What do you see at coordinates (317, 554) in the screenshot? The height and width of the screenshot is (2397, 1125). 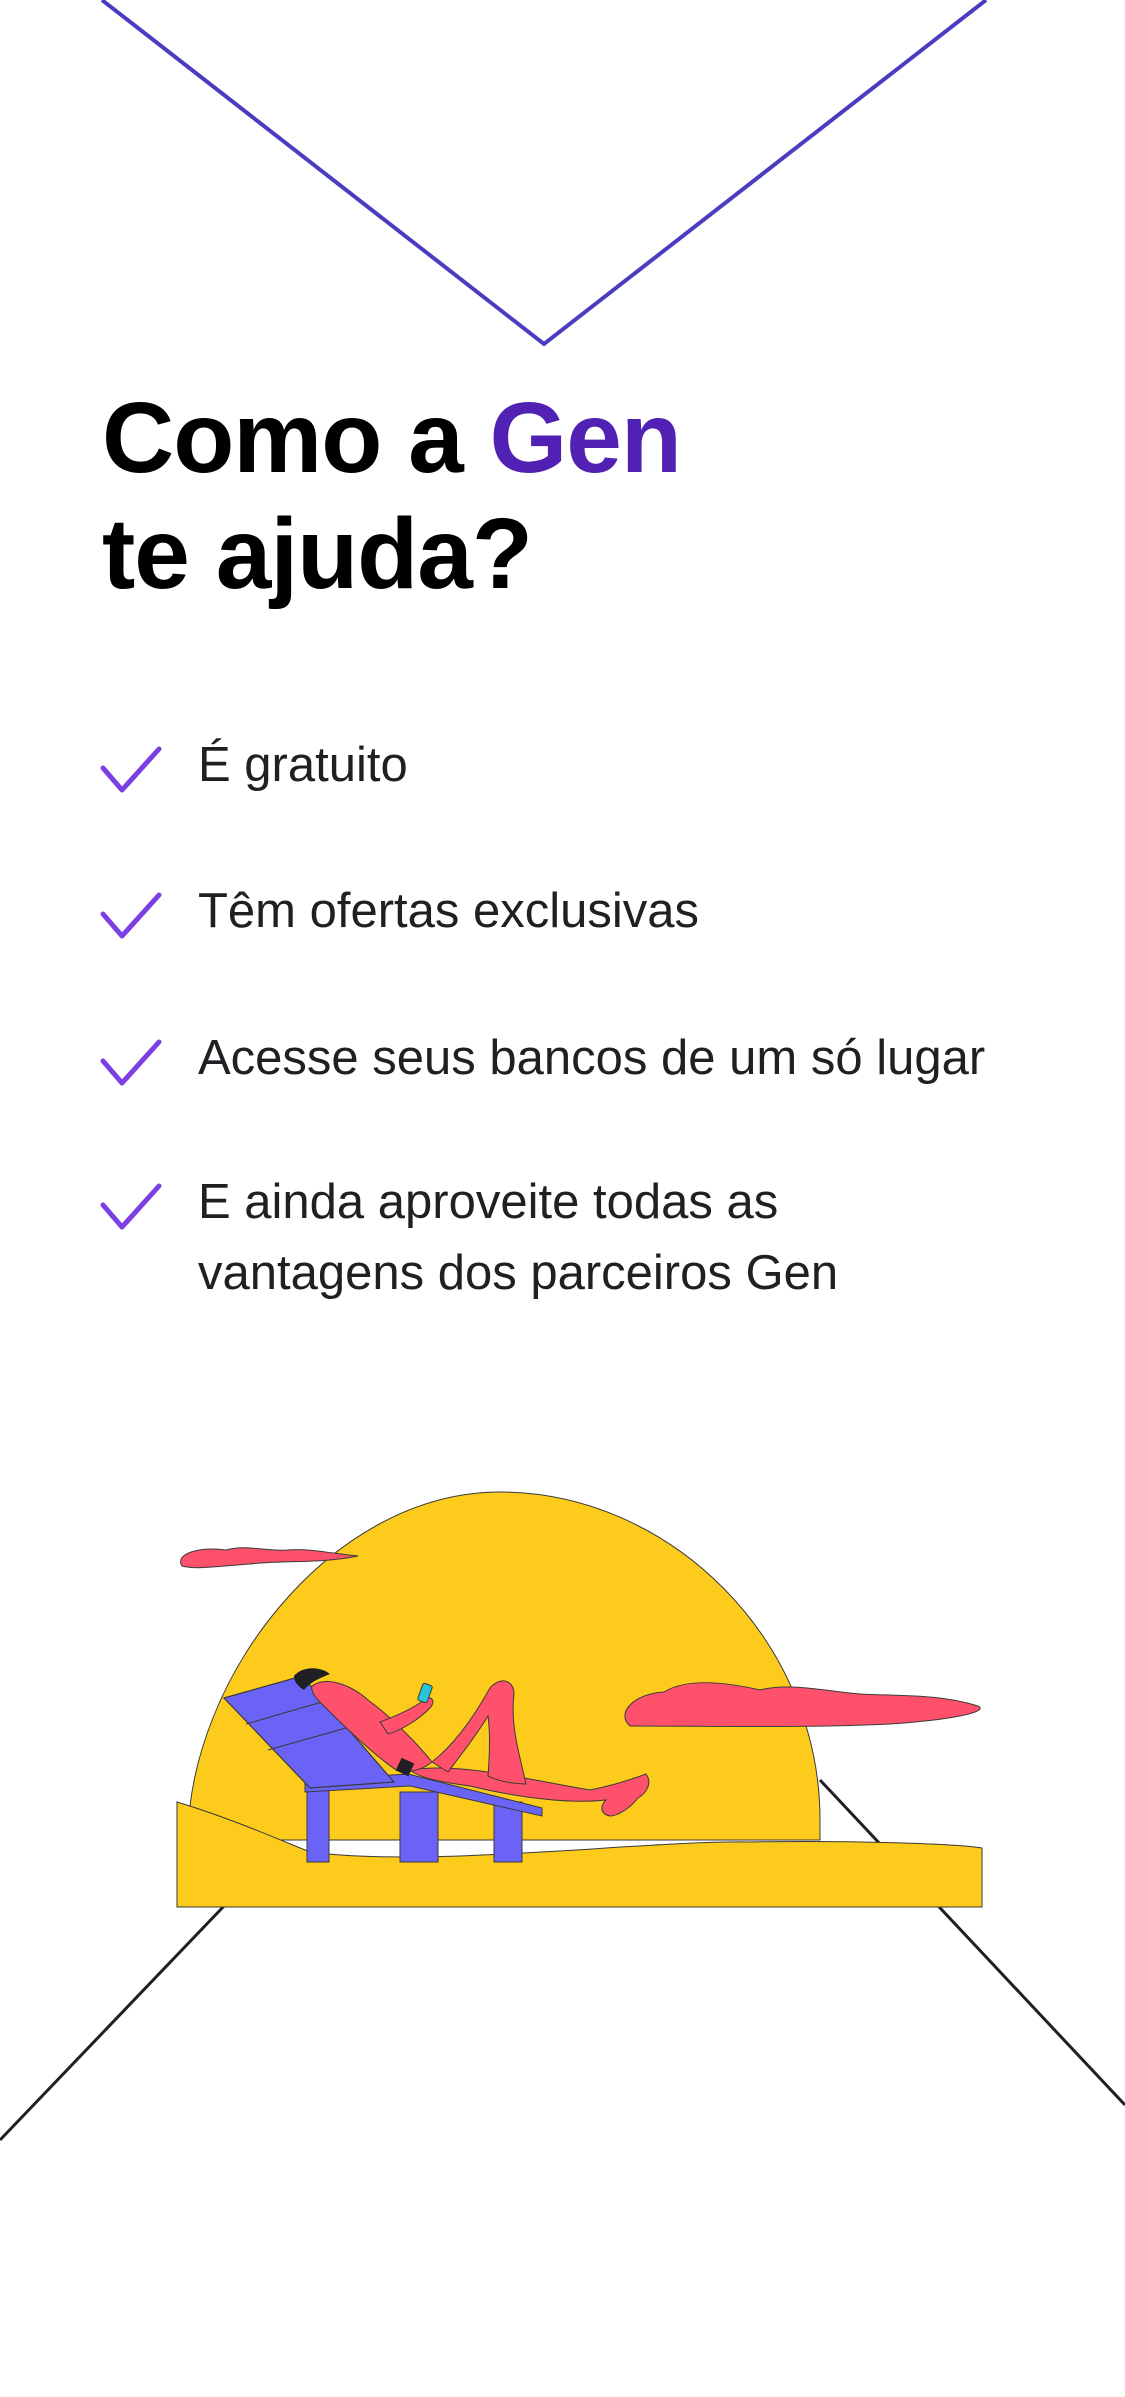 I see `title-line2: te ajuda?` at bounding box center [317, 554].